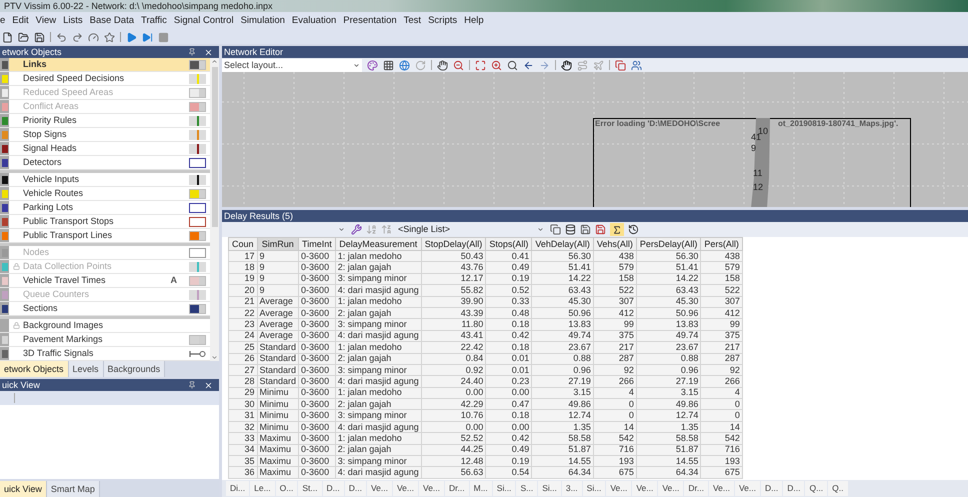 This screenshot has width=968, height=497. What do you see at coordinates (388, 65) in the screenshot?
I see `grid-icon` at bounding box center [388, 65].